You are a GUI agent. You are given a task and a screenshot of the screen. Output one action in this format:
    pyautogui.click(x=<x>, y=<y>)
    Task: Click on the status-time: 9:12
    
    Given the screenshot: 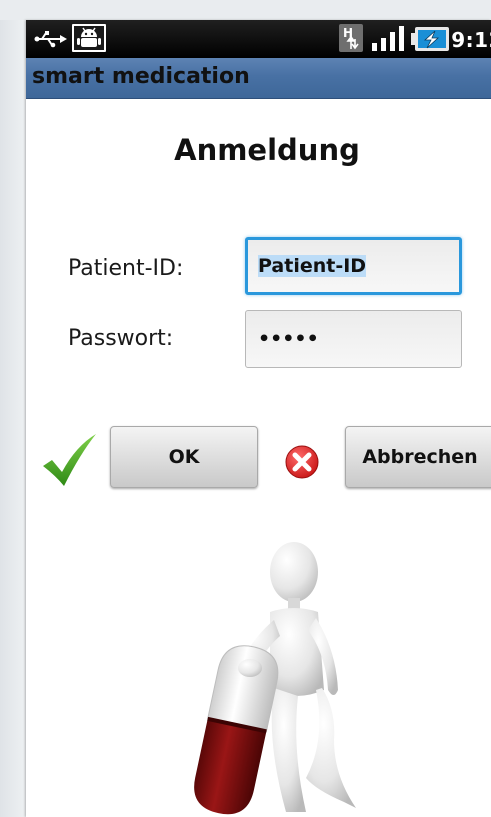 What is the action you would take?
    pyautogui.click(x=471, y=40)
    